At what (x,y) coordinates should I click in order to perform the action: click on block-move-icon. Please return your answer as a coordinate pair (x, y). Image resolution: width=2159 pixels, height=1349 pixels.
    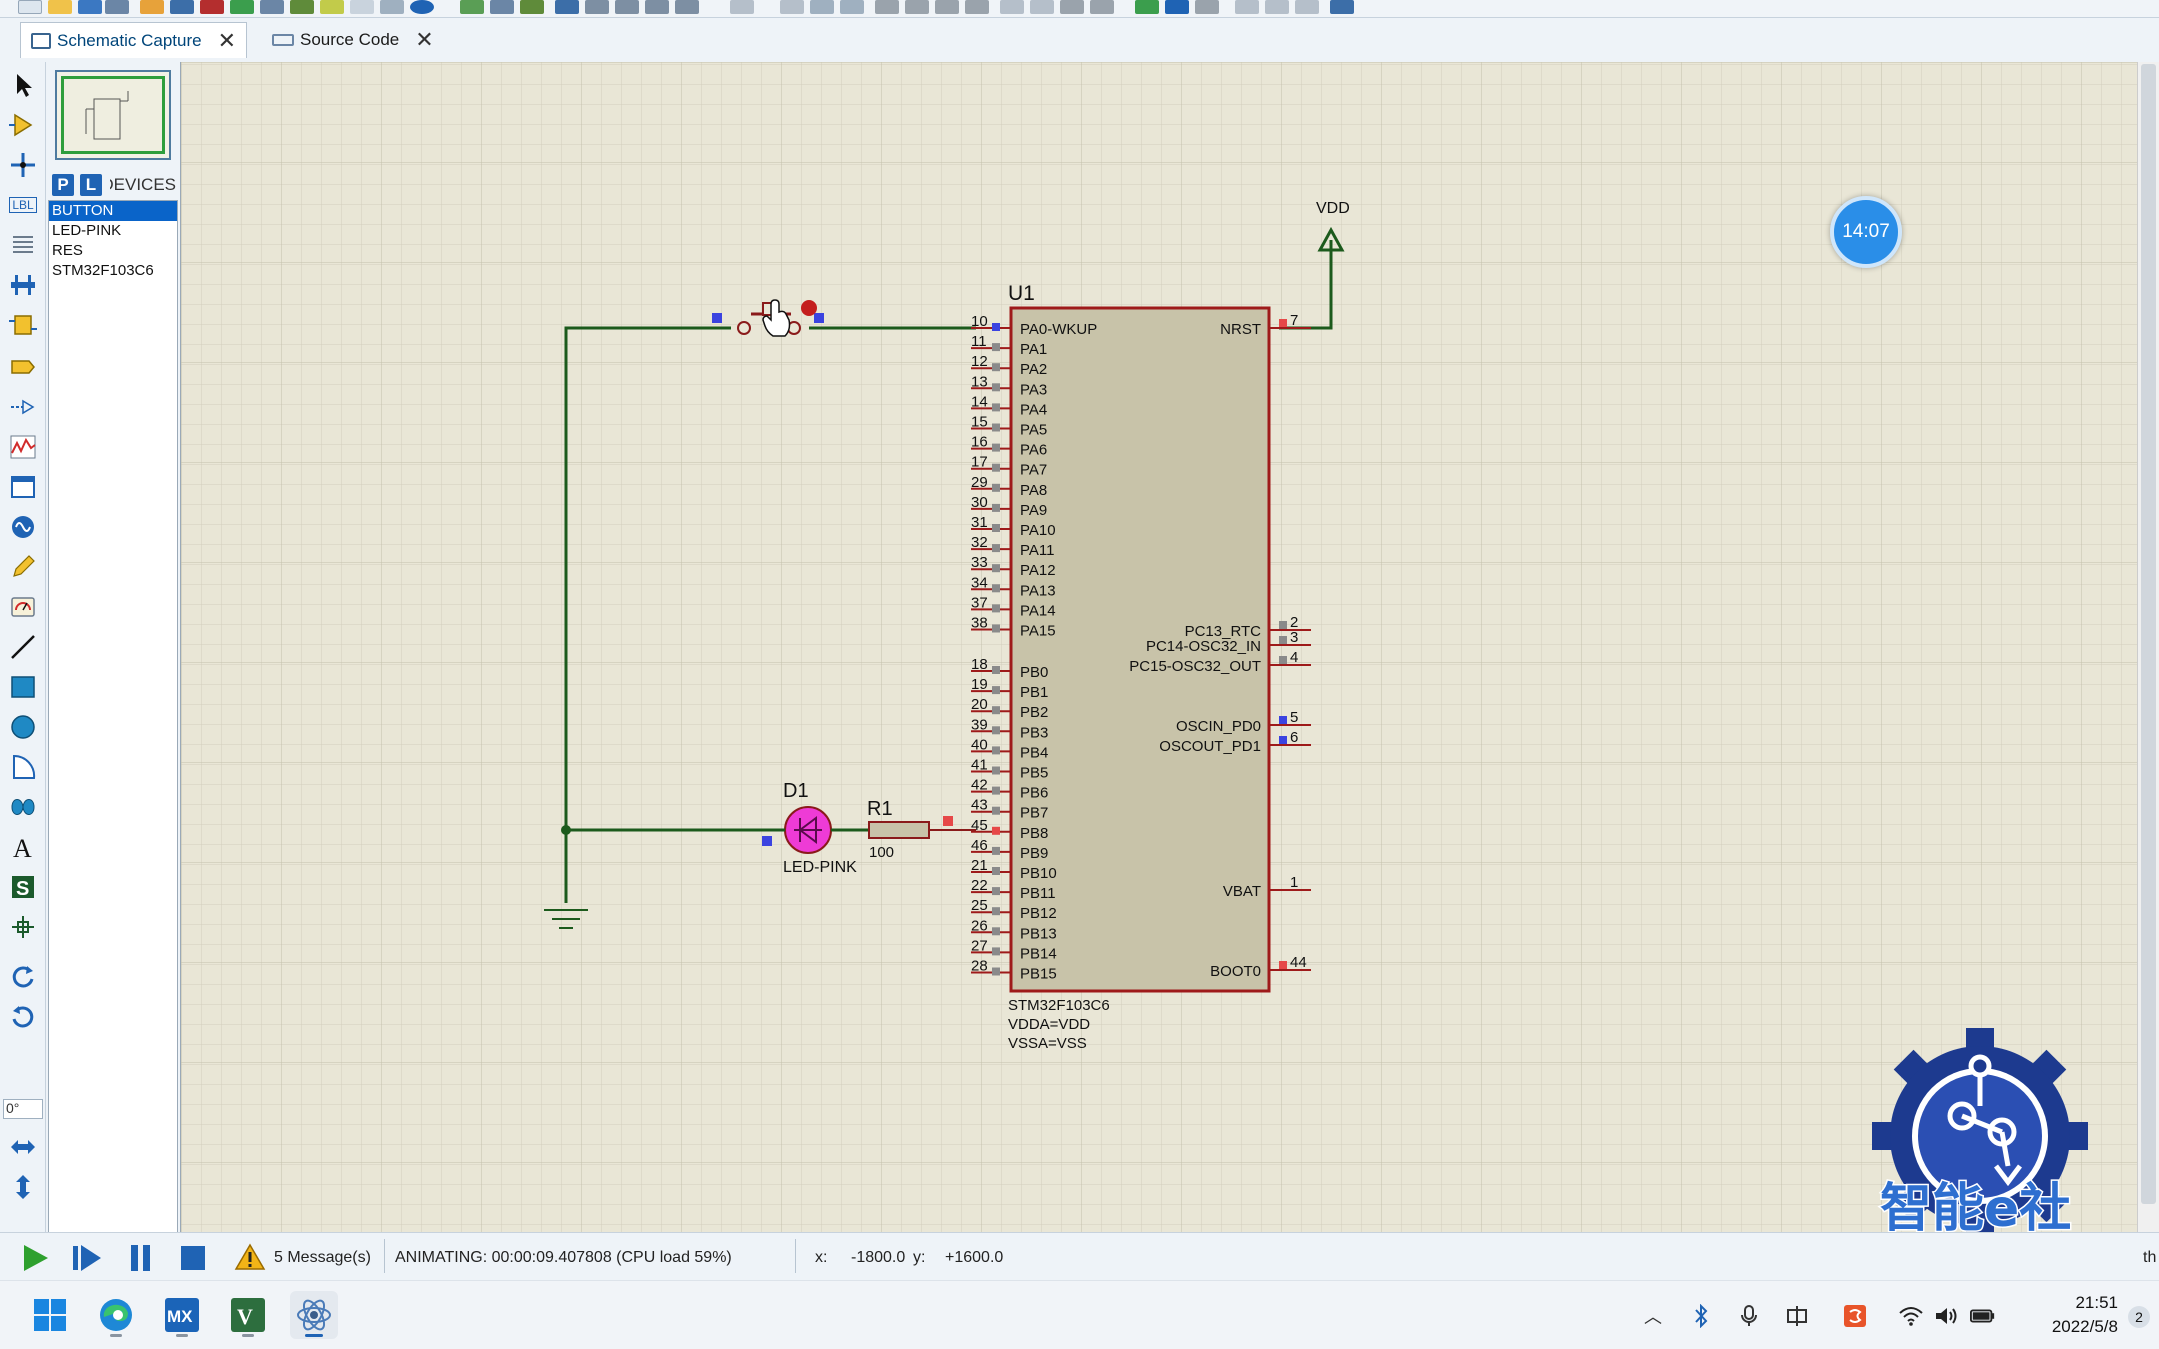
    Looking at the image, I should click on (917, 7).